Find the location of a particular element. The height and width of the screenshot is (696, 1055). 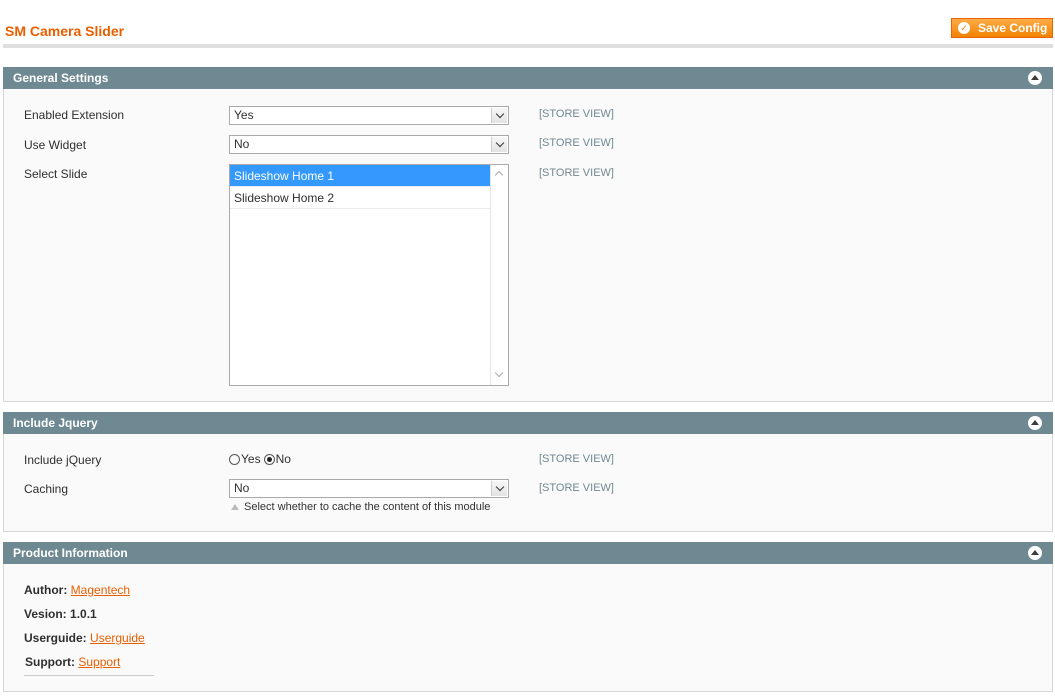

userguide-line: Userguide is located at coordinates (84, 638).